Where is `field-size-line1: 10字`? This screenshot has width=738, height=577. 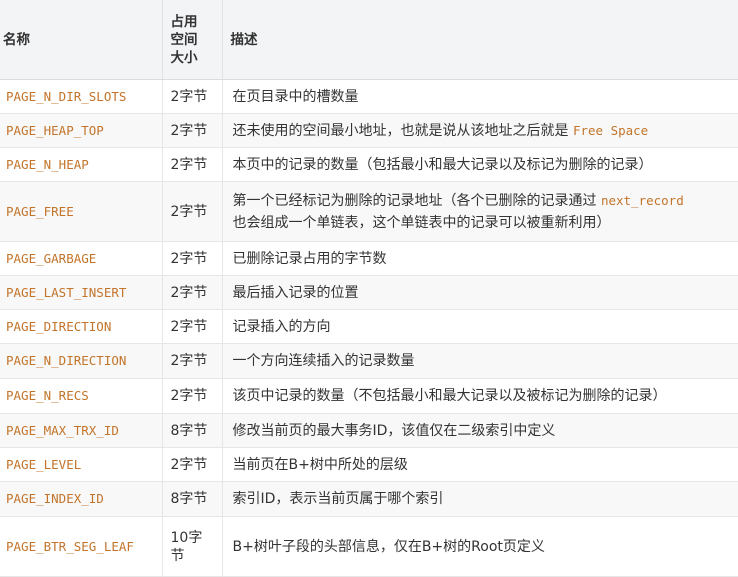 field-size-line1: 10字 is located at coordinates (186, 537).